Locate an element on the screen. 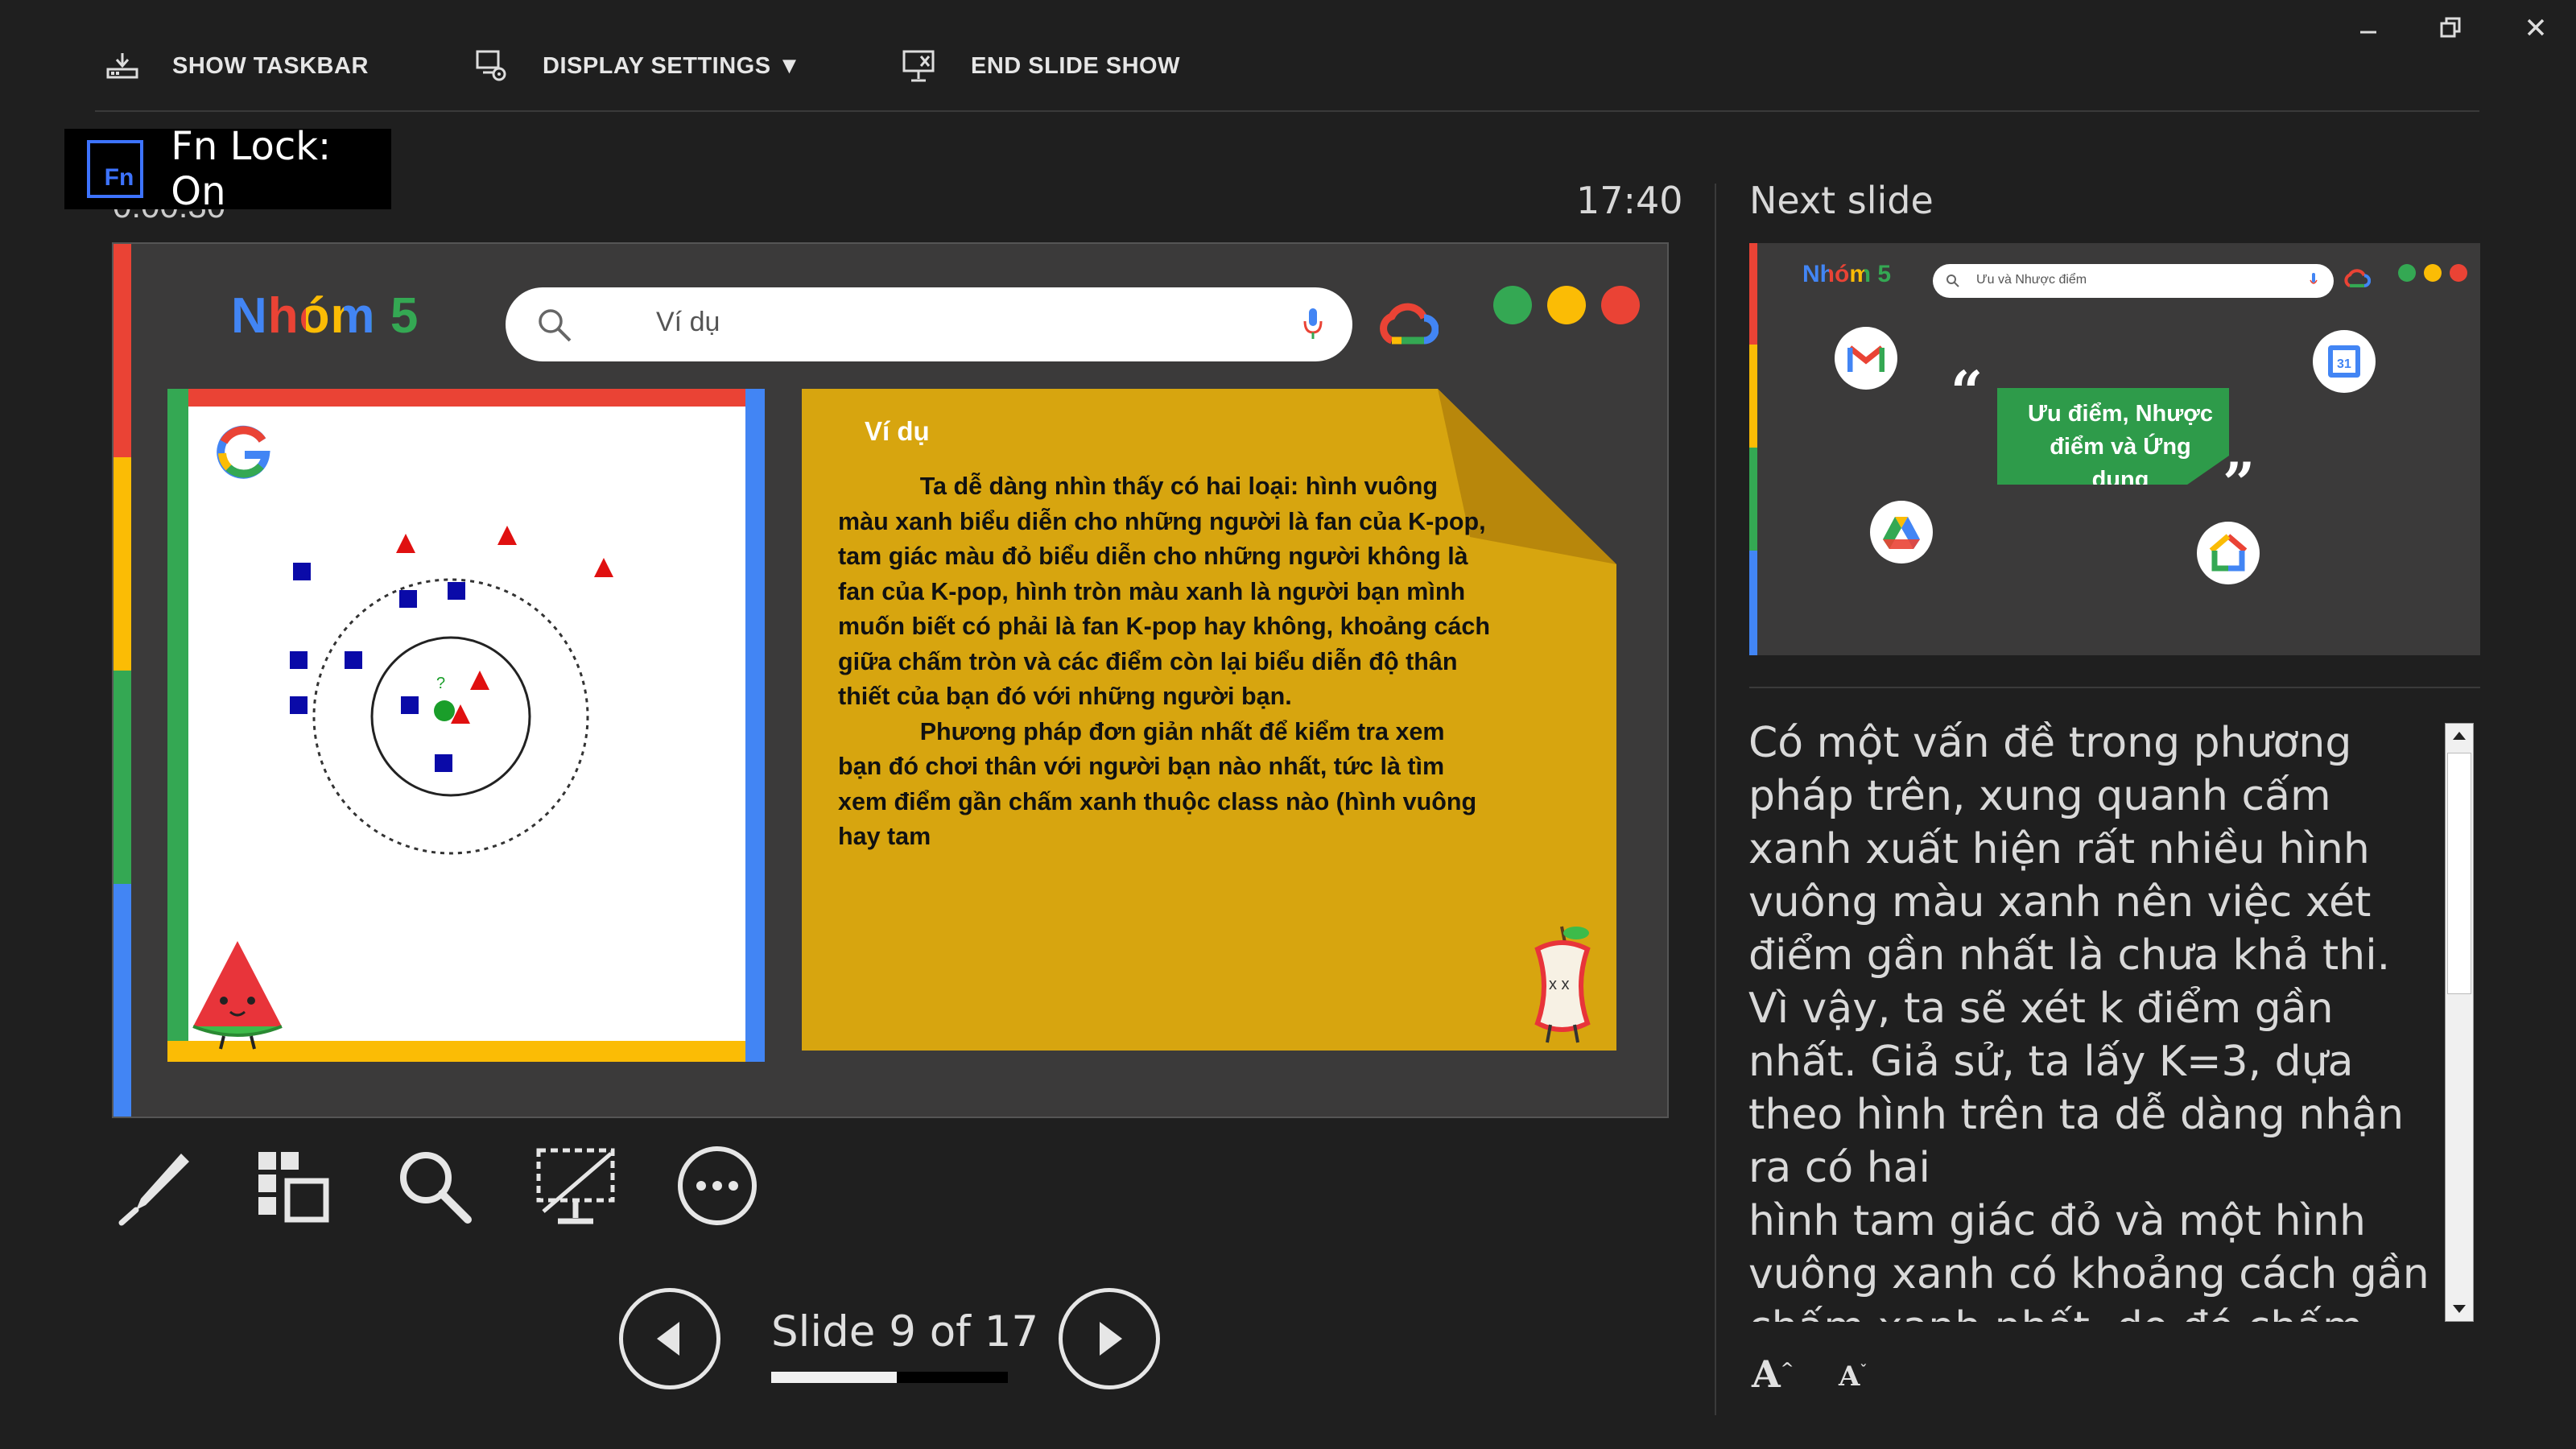  slide-dot-yellow is located at coordinates (1566, 305).